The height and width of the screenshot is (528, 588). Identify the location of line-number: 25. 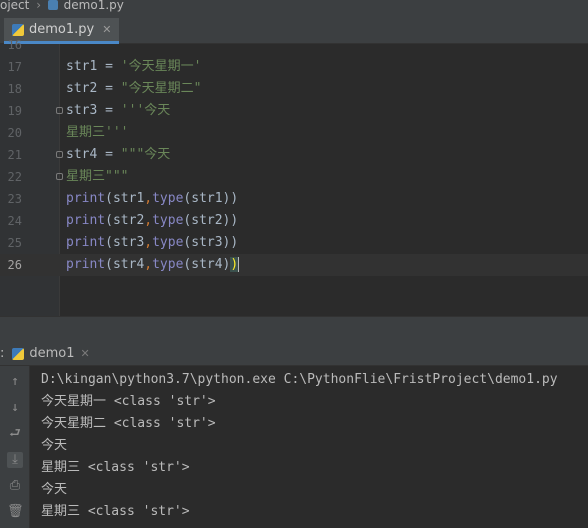
(14, 243).